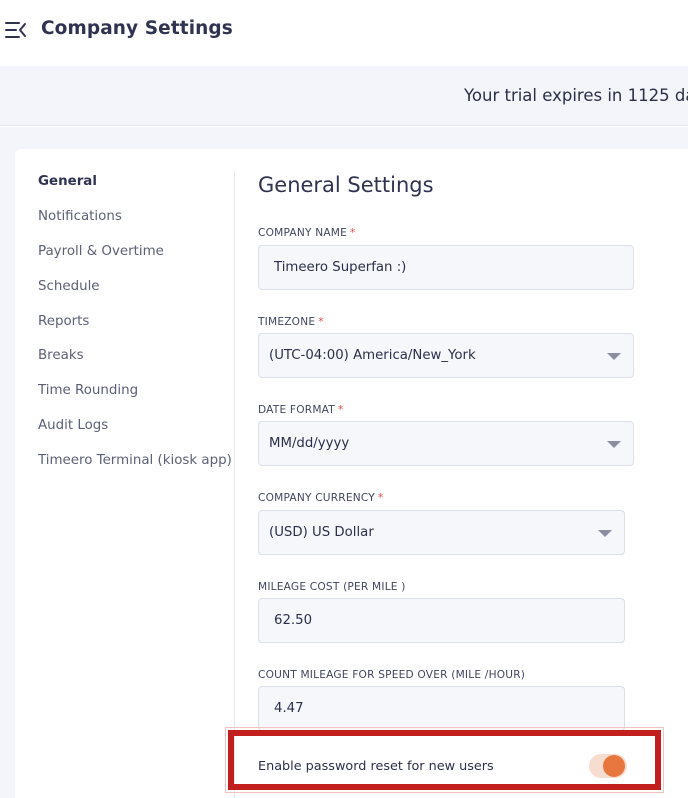 Image resolution: width=688 pixels, height=798 pixels. I want to click on sidebar-item-time-rounding: Time Rounding, so click(88, 390).